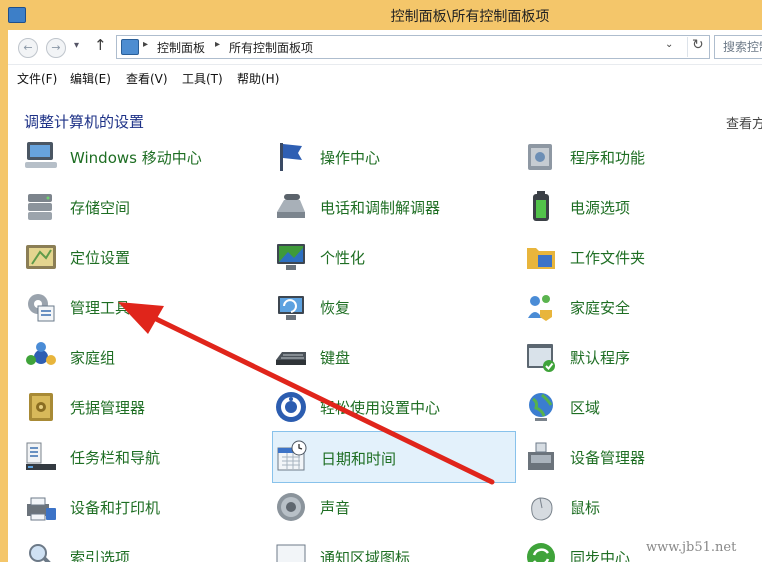  What do you see at coordinates (144, 157) in the screenshot?
I see `item-windows-mobility-center: Windows 移动中心` at bounding box center [144, 157].